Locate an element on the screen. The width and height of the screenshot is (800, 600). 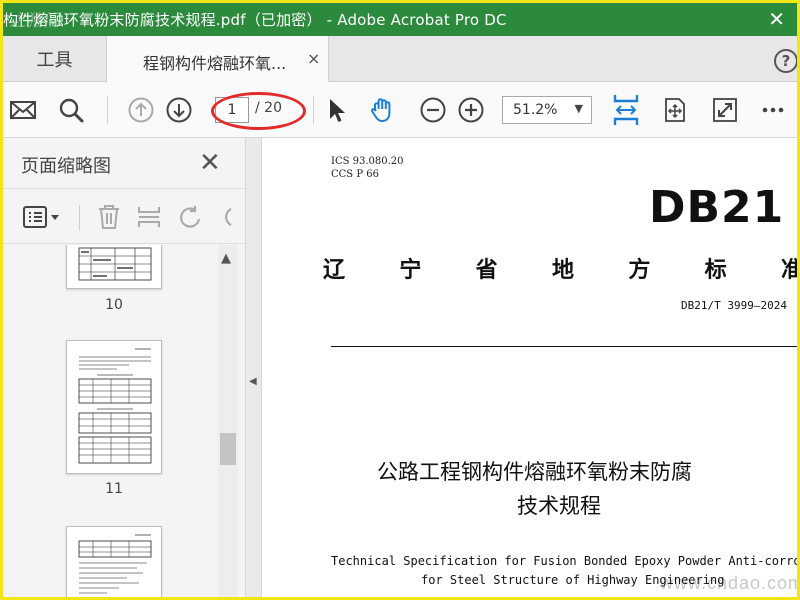
heading-char: 标 is located at coordinates (715, 270).